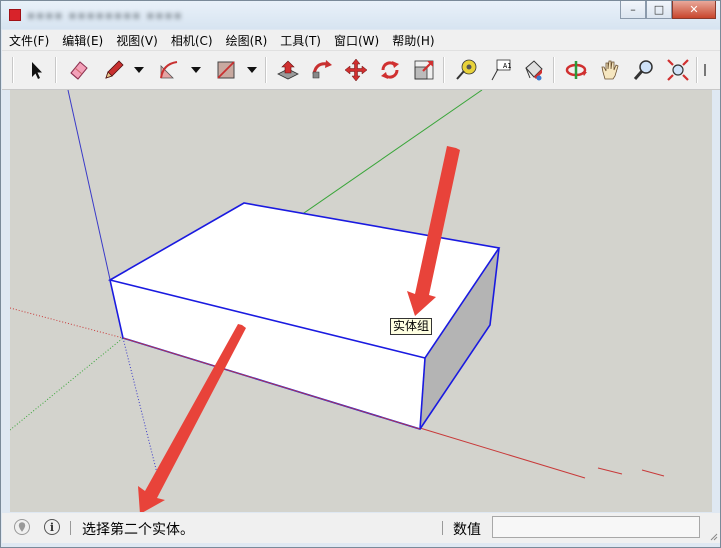 The height and width of the screenshot is (548, 721). Describe the element at coordinates (15, 15) in the screenshot. I see `app-logo-icon` at that location.